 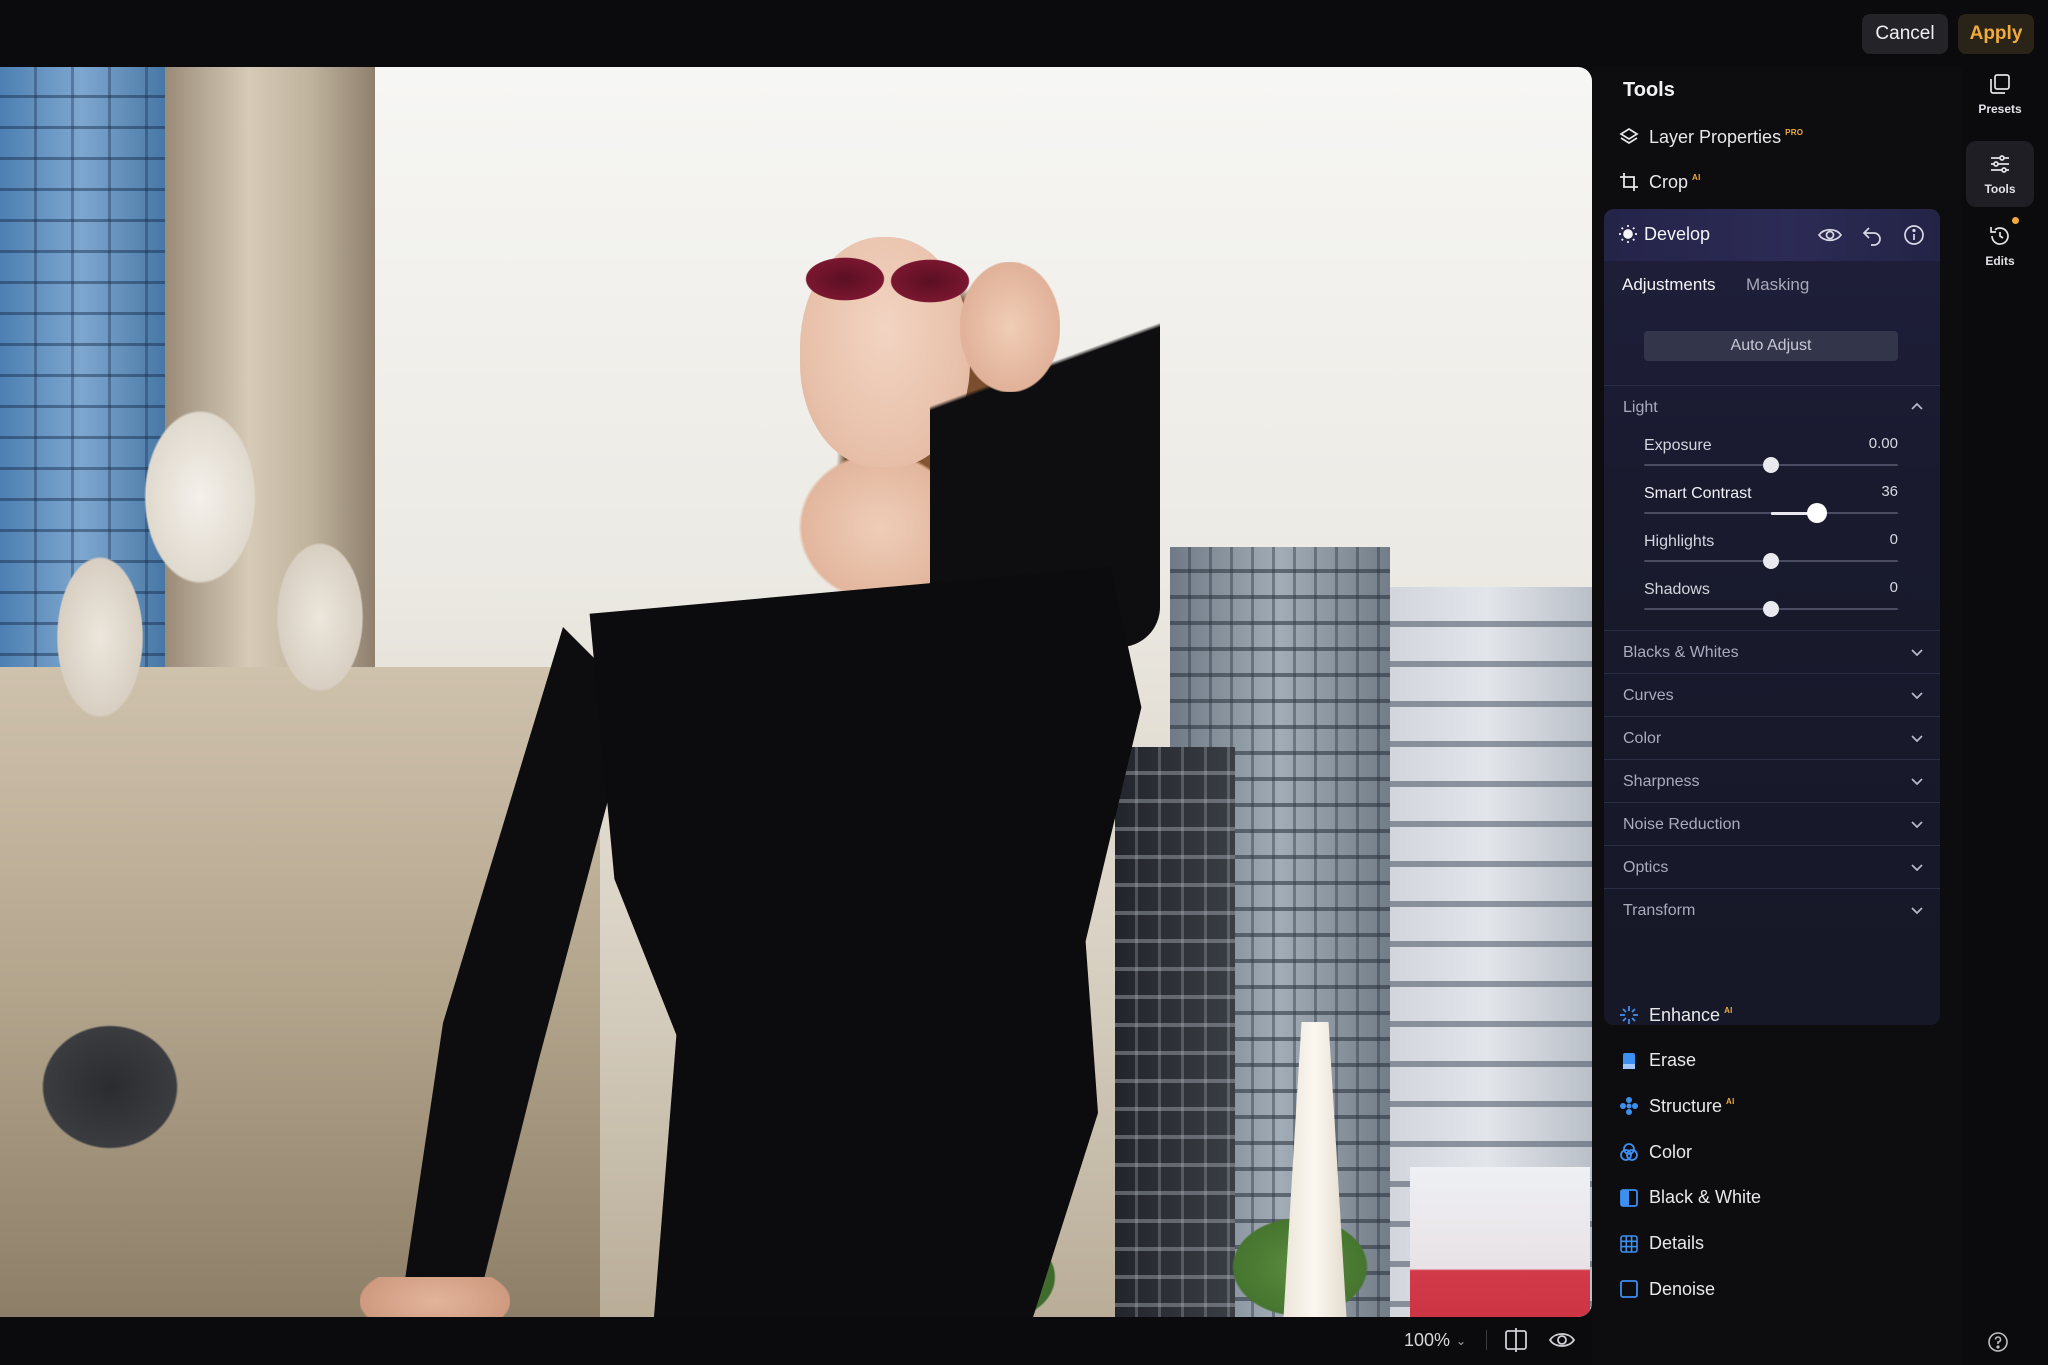 I want to click on section-noise-reduction: Noise Reduction, so click(x=1772, y=824).